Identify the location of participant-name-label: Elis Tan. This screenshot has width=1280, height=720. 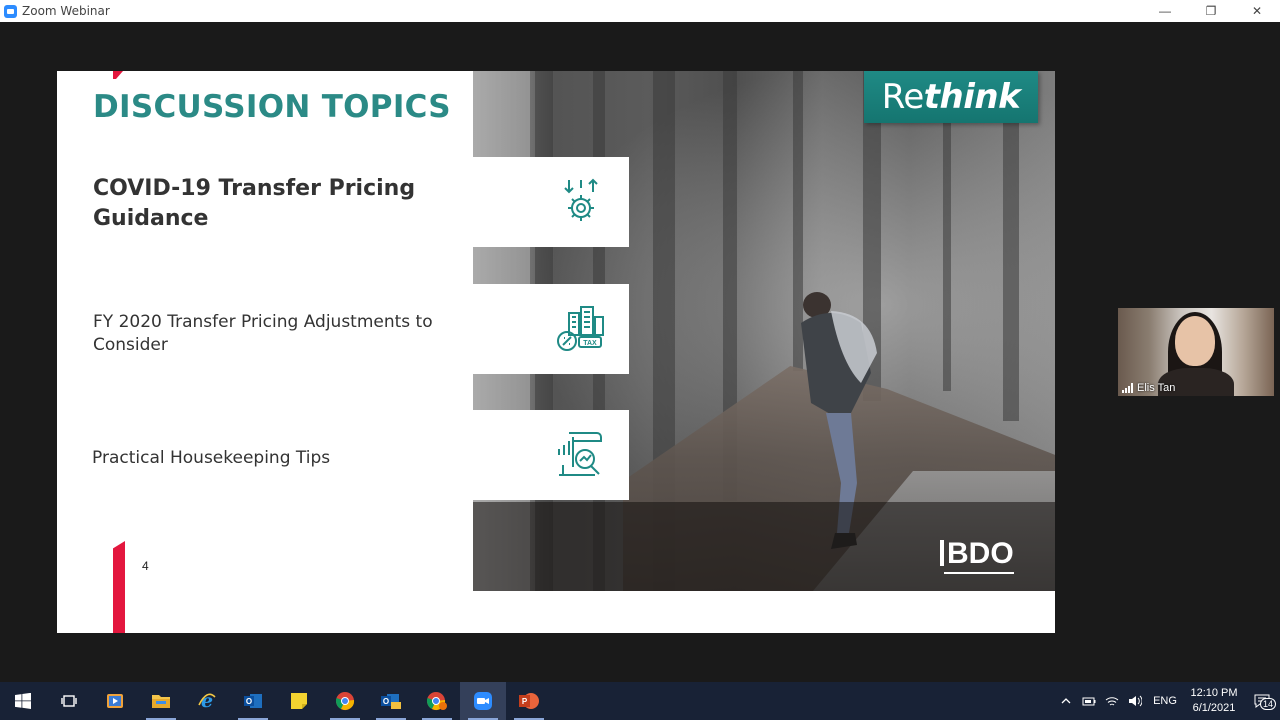
(1148, 388).